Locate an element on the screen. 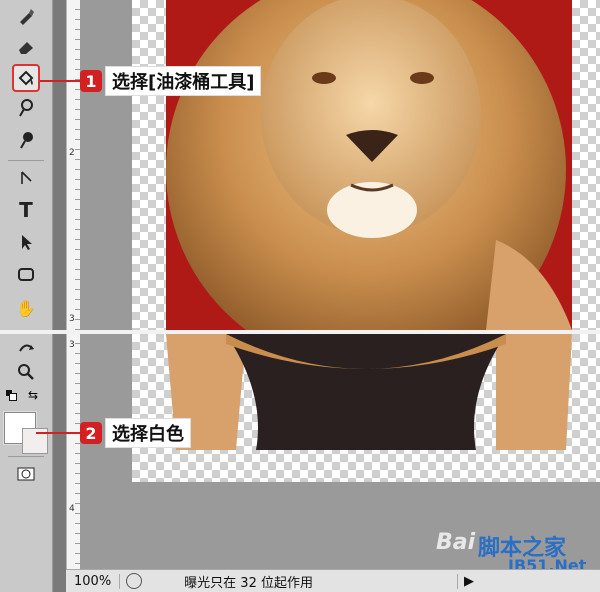  tools-panel: ⇆ is located at coordinates (26, 463).